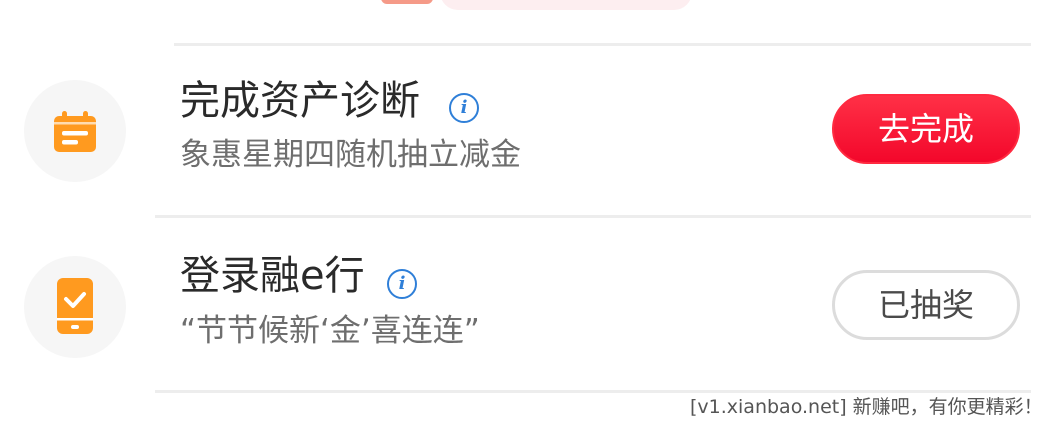 Image resolution: width=1059 pixels, height=426 pixels. Describe the element at coordinates (300, 101) in the screenshot. I see `task-title: 完成资产诊断` at that location.